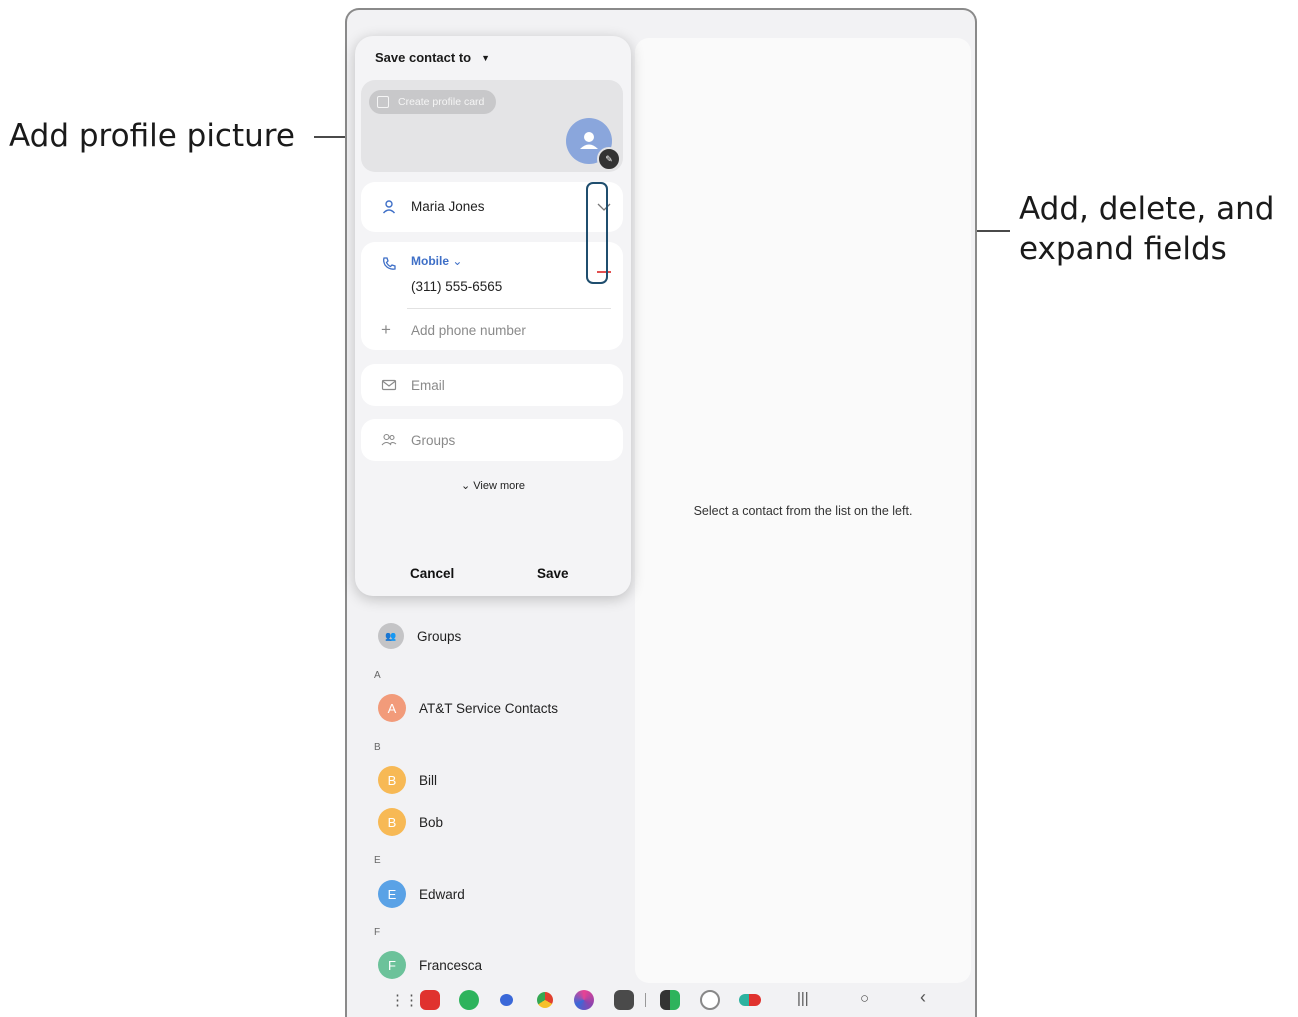  What do you see at coordinates (392, 894) in the screenshot?
I see `contact-avatar: E` at bounding box center [392, 894].